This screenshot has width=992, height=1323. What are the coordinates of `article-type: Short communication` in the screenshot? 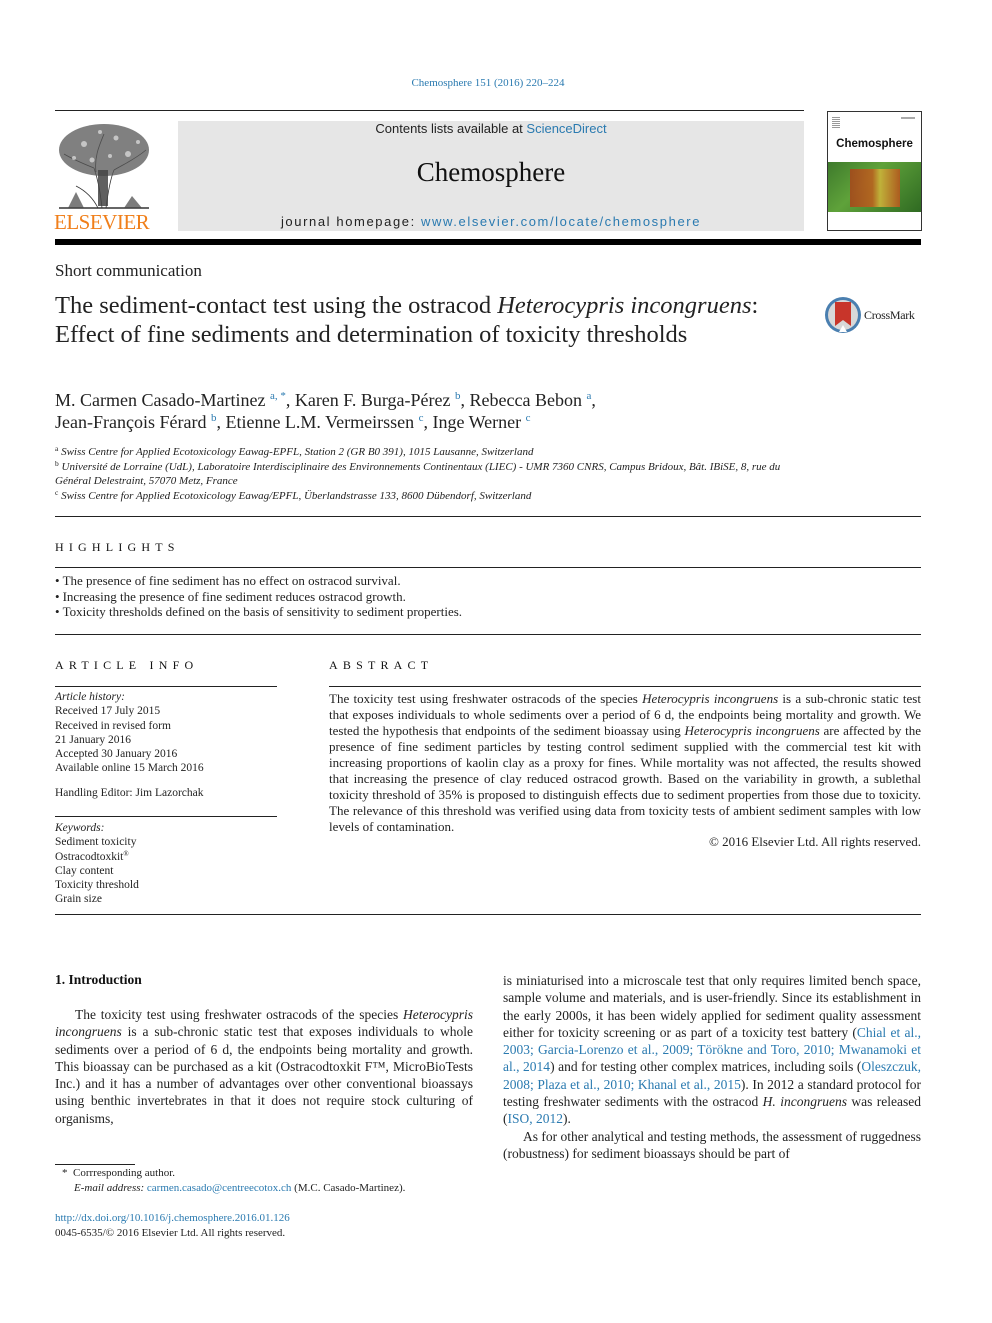 It's located at (128, 270).